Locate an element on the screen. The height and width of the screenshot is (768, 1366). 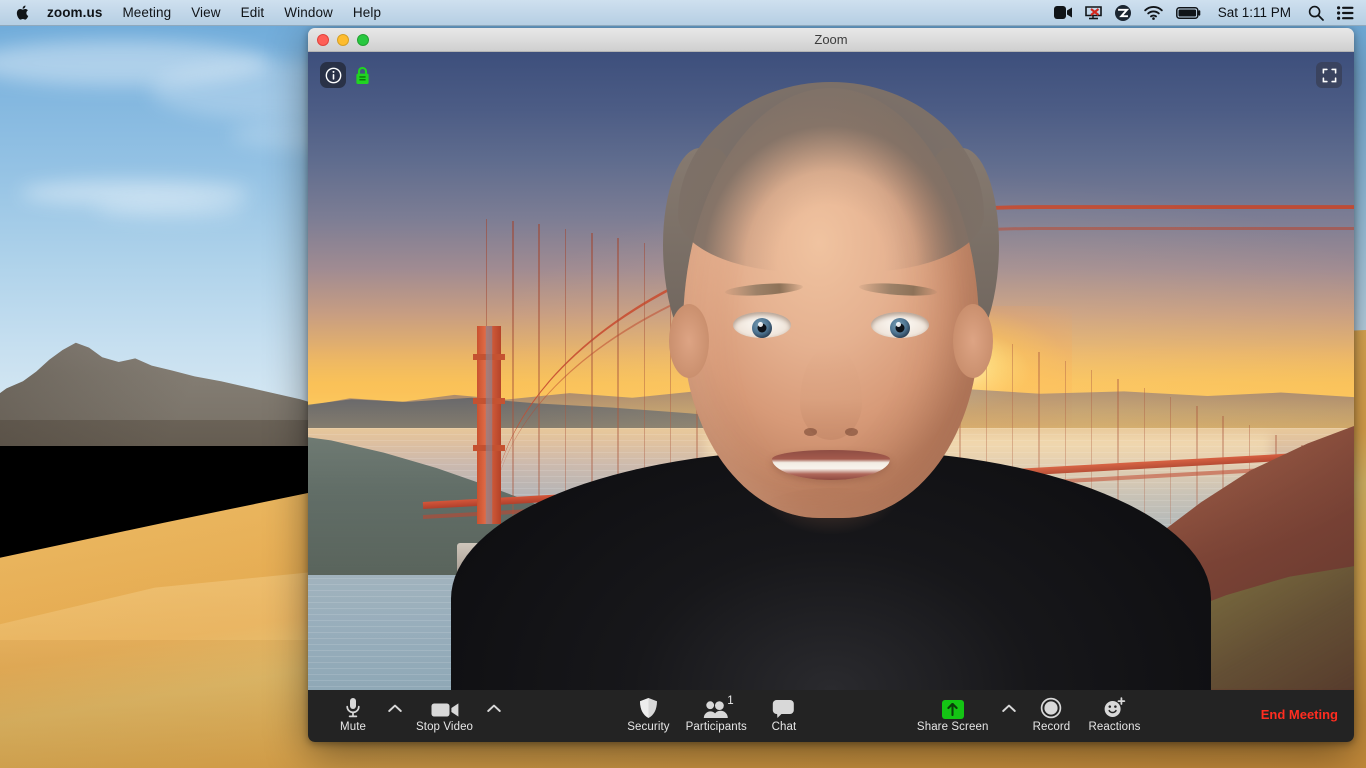
share-screen-button: Share Screen is located at coordinates (953, 716).